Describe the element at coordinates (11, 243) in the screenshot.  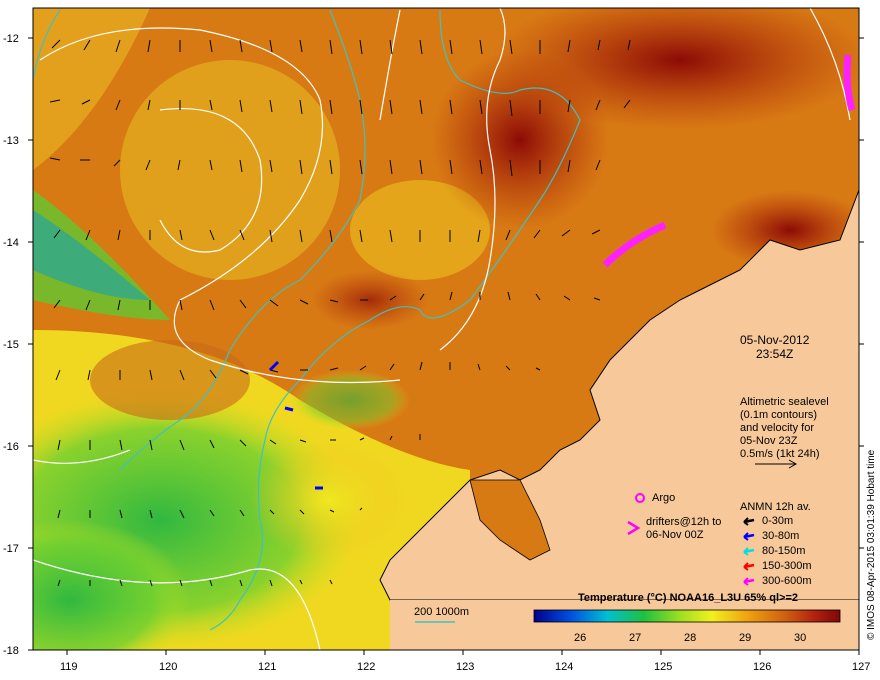
I see `lat-tick: -14` at that location.